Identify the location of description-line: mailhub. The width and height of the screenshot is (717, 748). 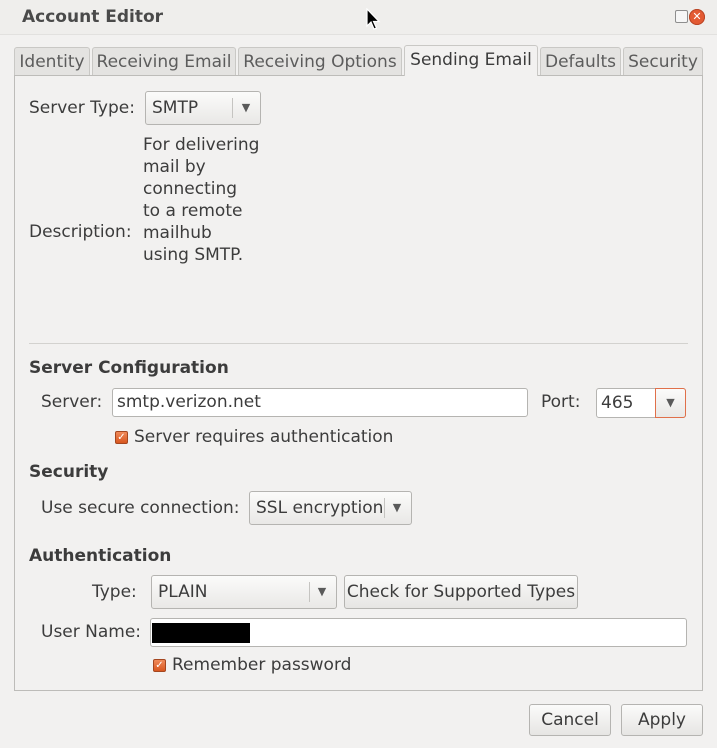
(177, 233).